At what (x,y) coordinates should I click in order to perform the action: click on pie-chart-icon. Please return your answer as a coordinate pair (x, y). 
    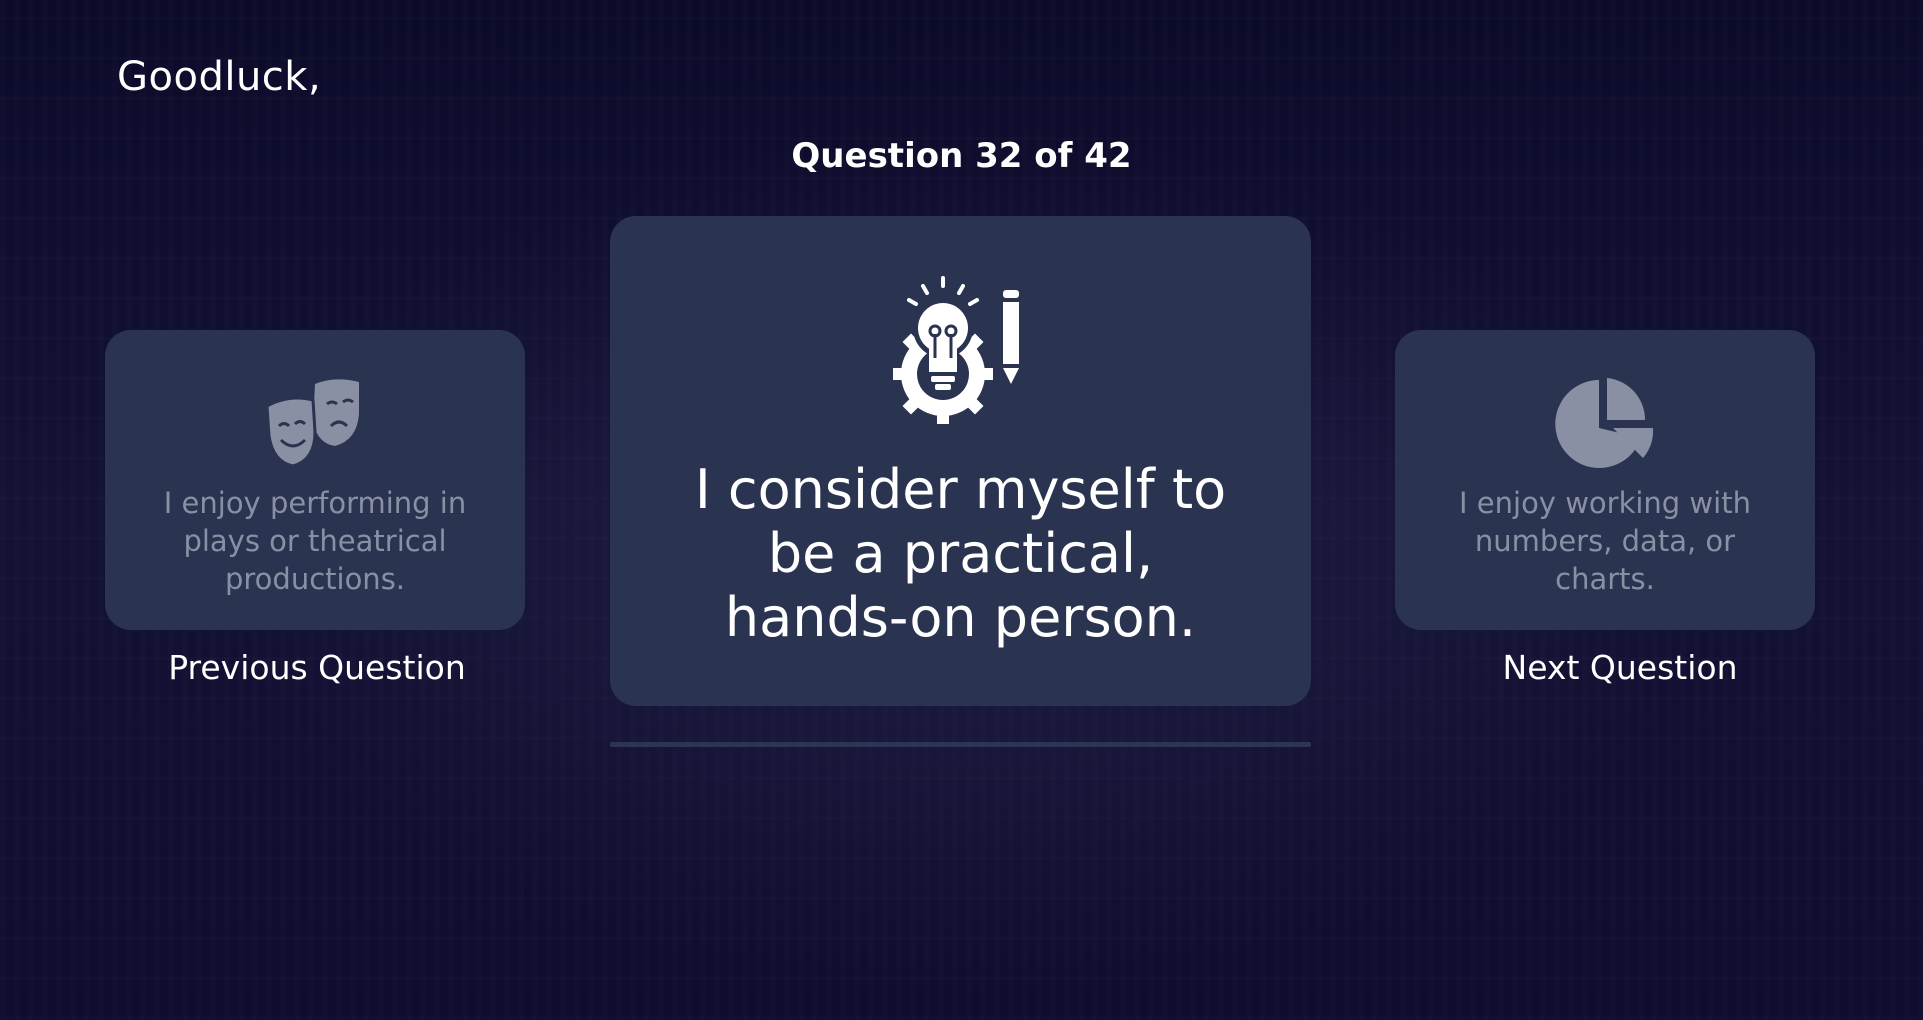
    Looking at the image, I should click on (1604, 423).